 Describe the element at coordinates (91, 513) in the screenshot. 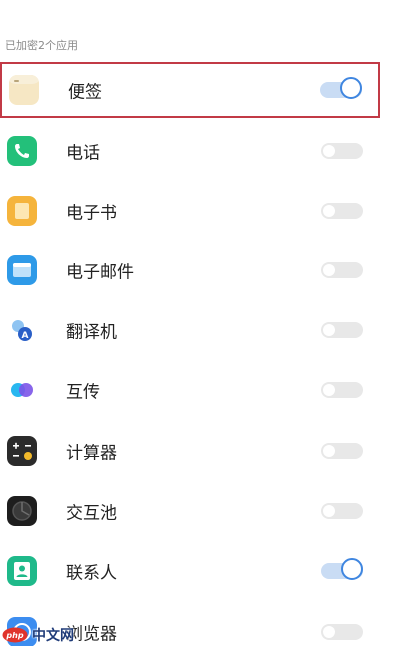

I see `app-label: 交互池` at that location.